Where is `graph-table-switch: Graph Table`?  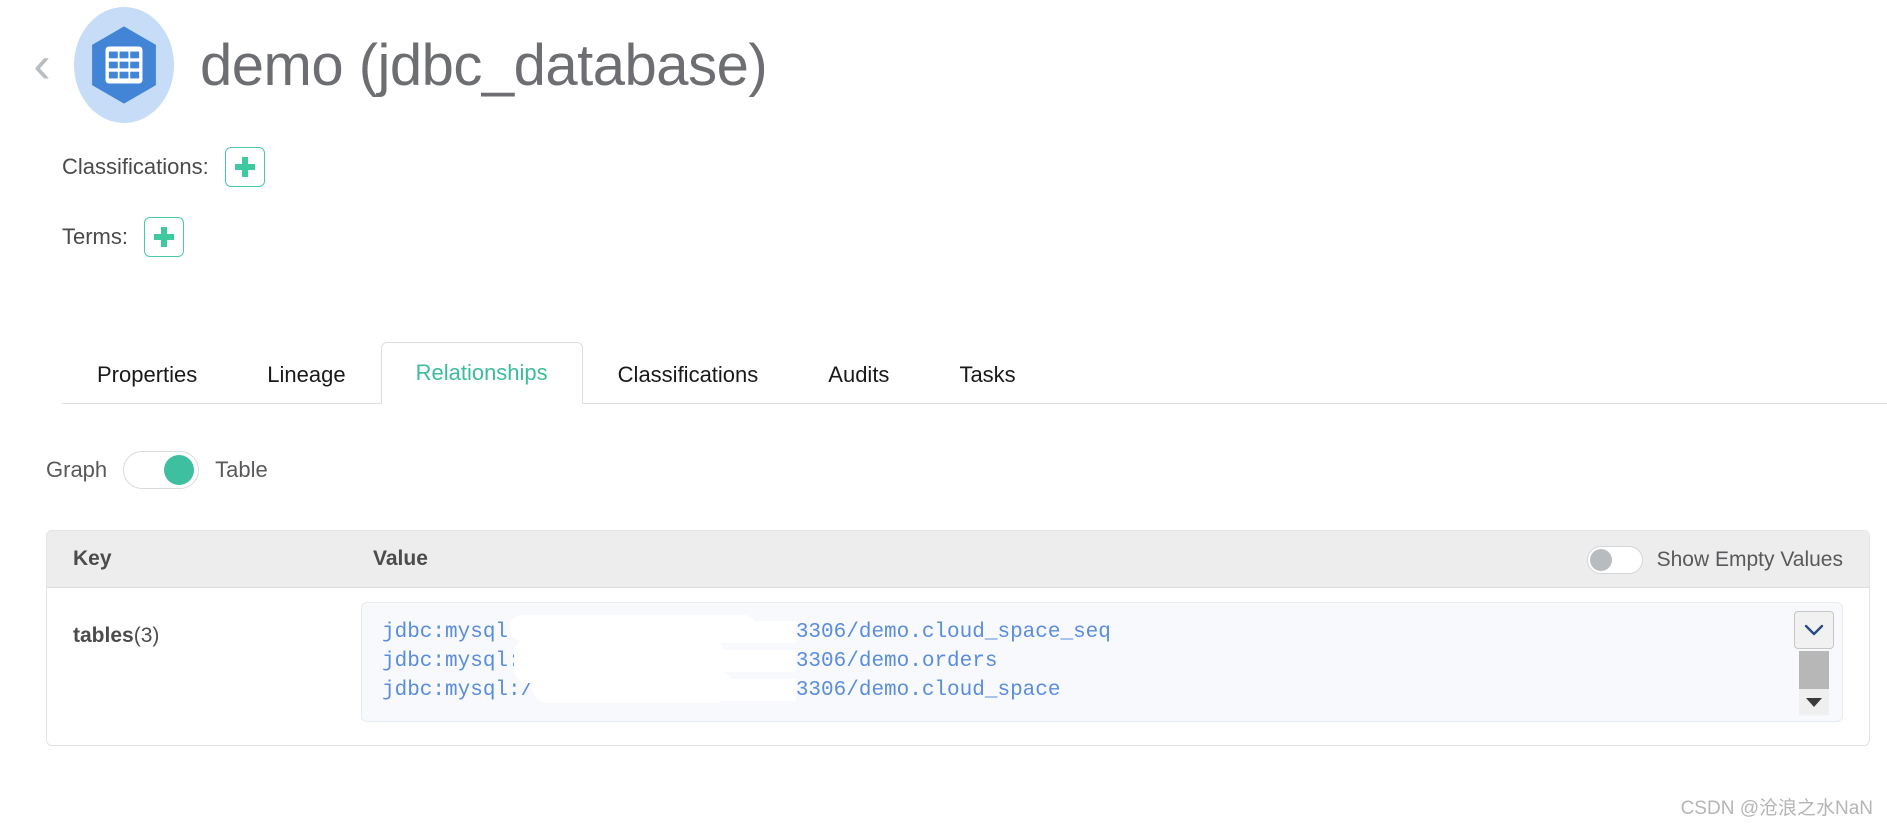
graph-table-switch: Graph Table is located at coordinates (157, 470).